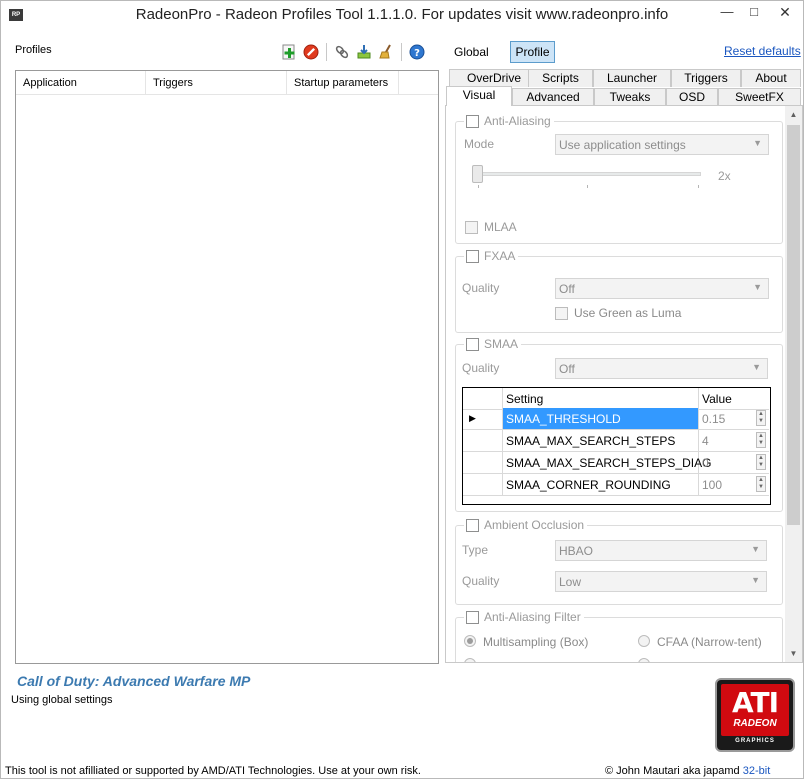 The width and height of the screenshot is (804, 779). I want to click on status-text: Using global settings, so click(62, 700).